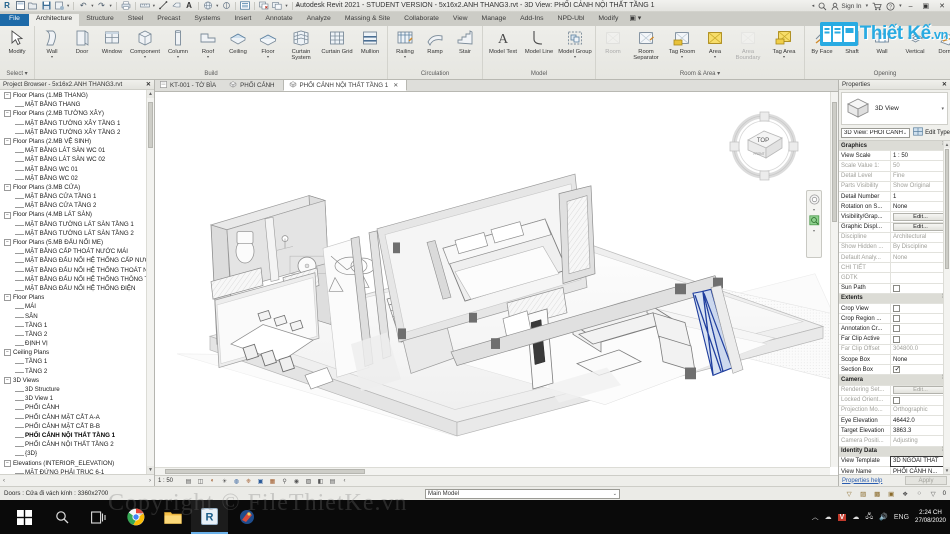  Describe the element at coordinates (145, 43) in the screenshot. I see `ribbon-button-component: Component ▾` at that location.